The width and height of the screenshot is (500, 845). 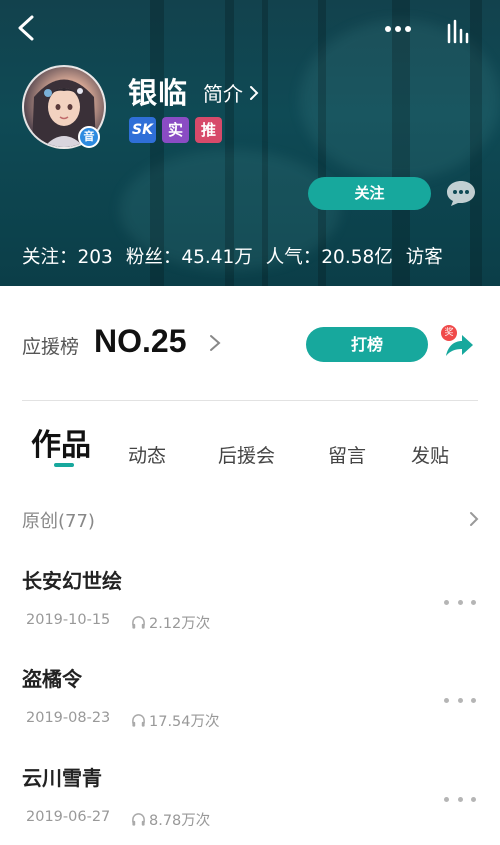 I want to click on intro-label: 简介, so click(x=223, y=94).